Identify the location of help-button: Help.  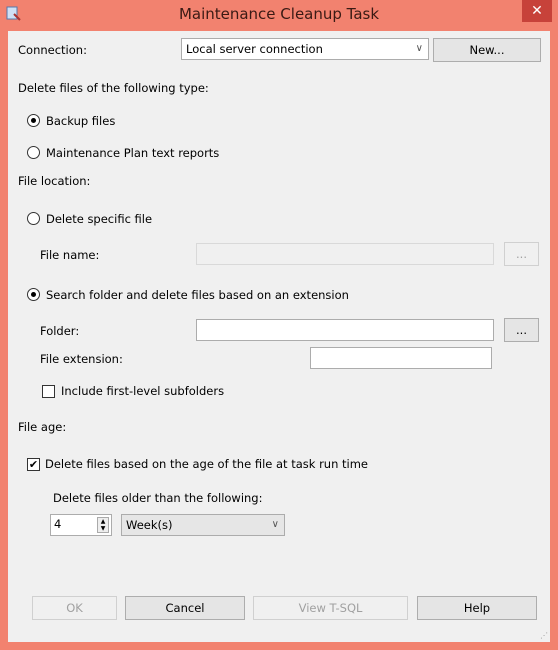
(477, 608).